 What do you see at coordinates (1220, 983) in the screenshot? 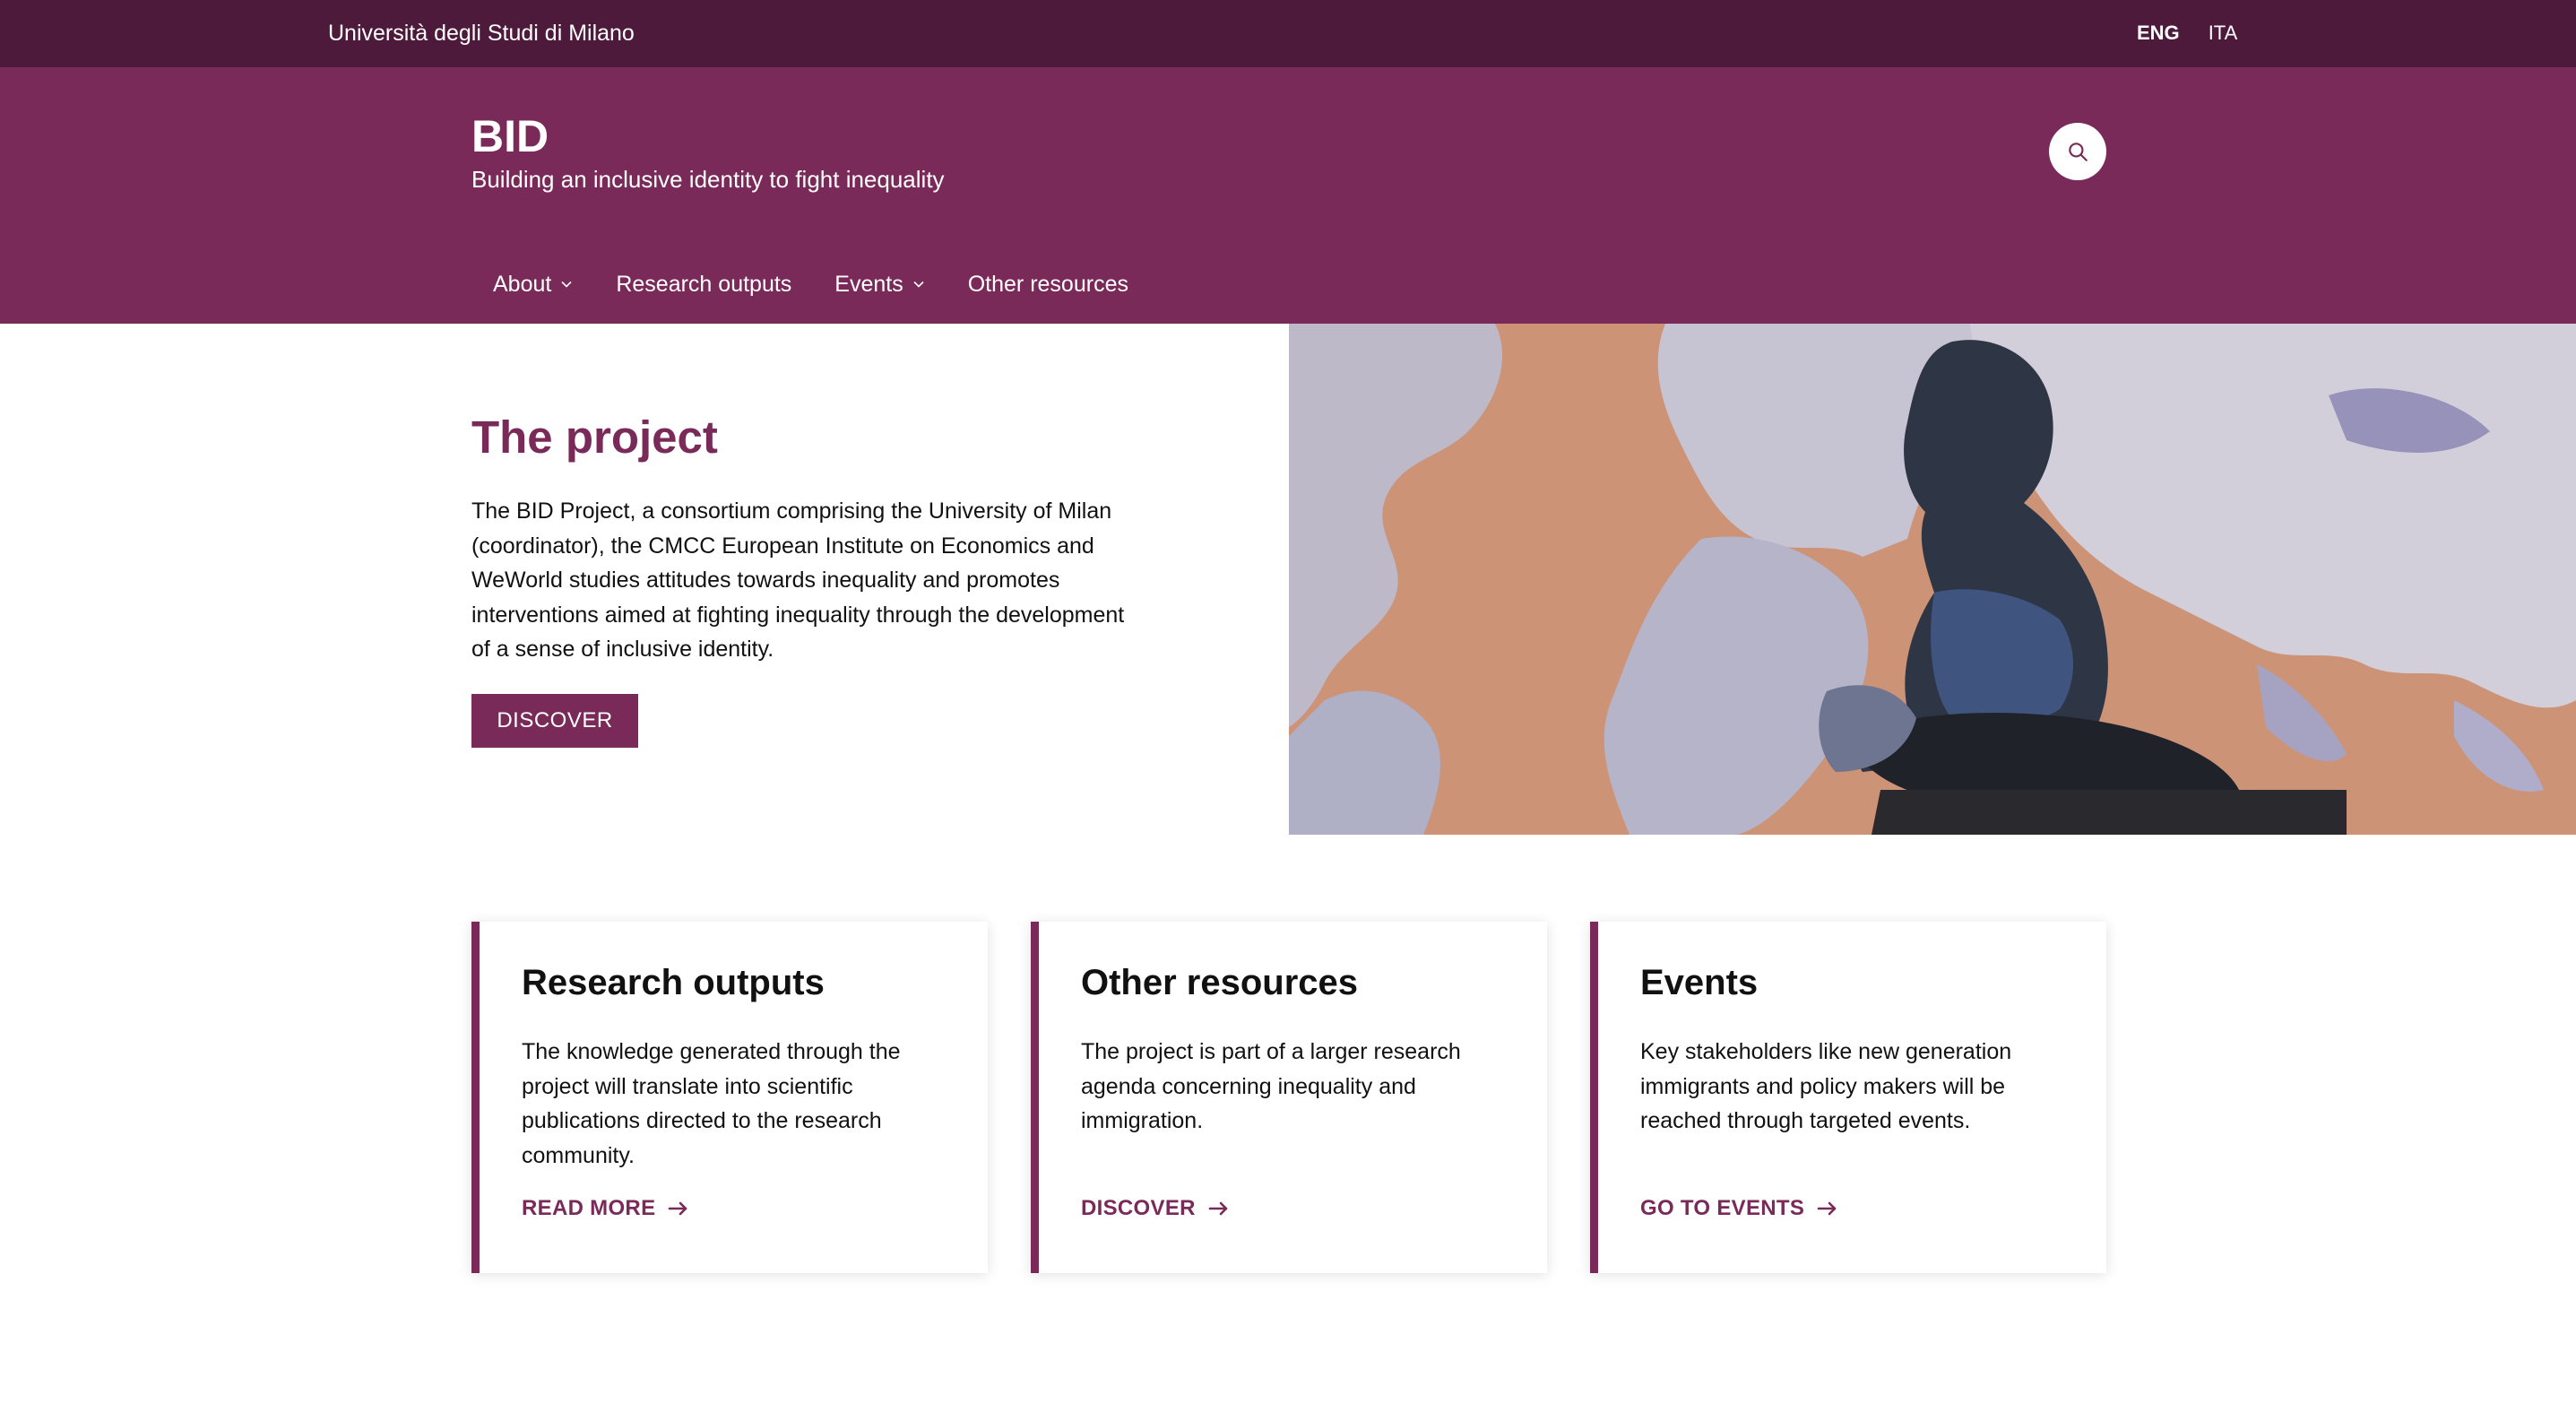
I see `card-title: Other resources` at bounding box center [1220, 983].